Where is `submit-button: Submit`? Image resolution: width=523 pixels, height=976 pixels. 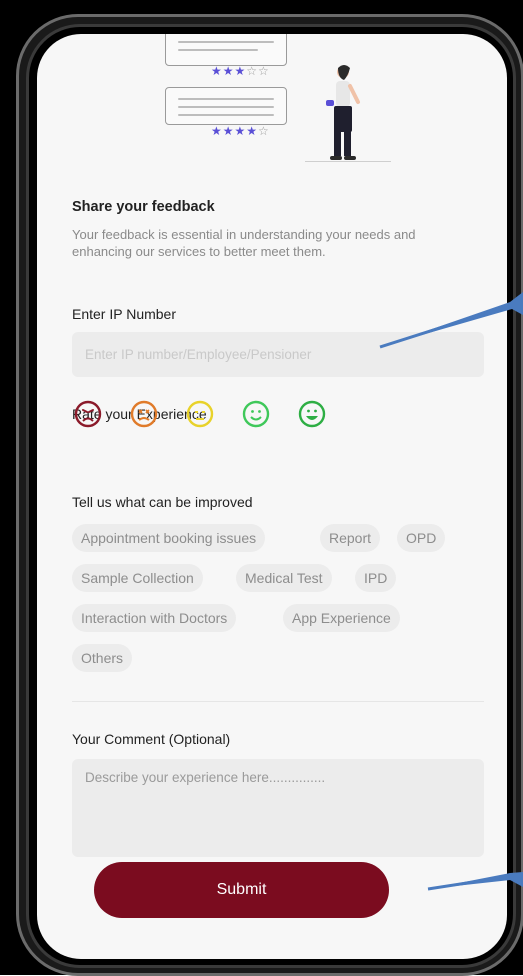
submit-button: Submit is located at coordinates (241, 890).